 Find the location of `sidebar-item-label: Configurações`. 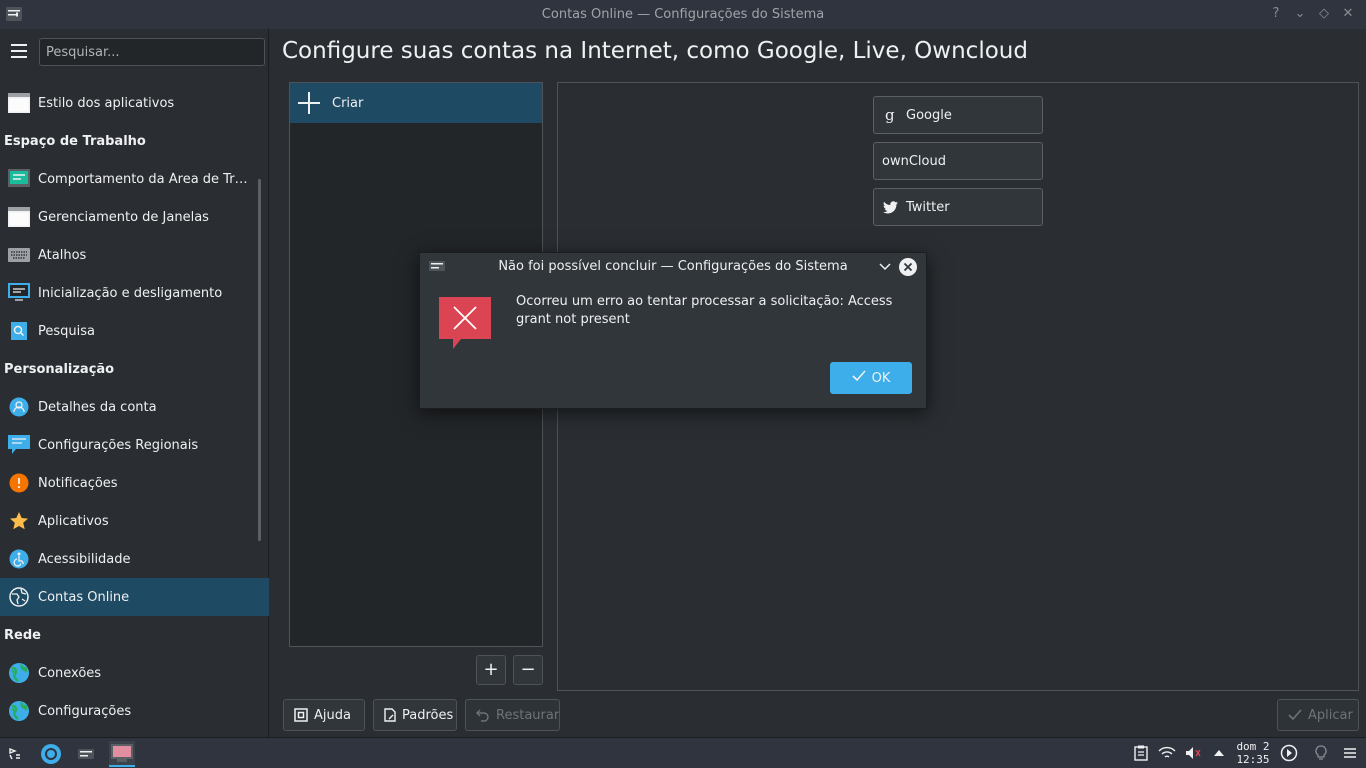

sidebar-item-label: Configurações is located at coordinates (85, 711).